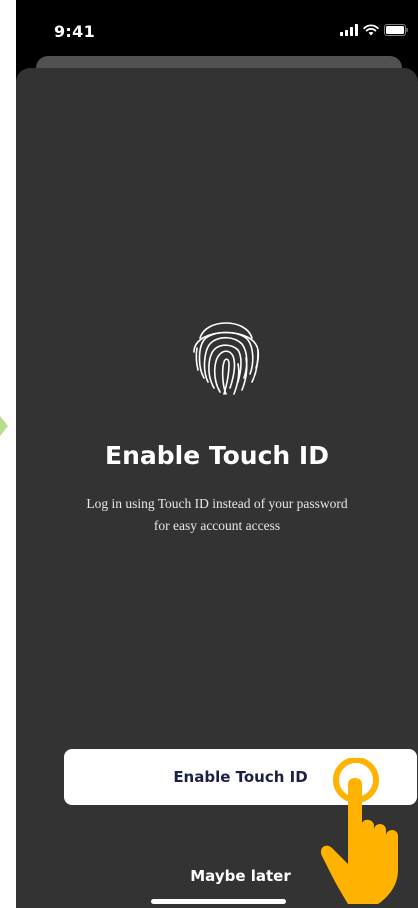 This screenshot has height=908, width=418. Describe the element at coordinates (217, 525) in the screenshot. I see `modal-subtitle-line-2: for easy account access` at that location.